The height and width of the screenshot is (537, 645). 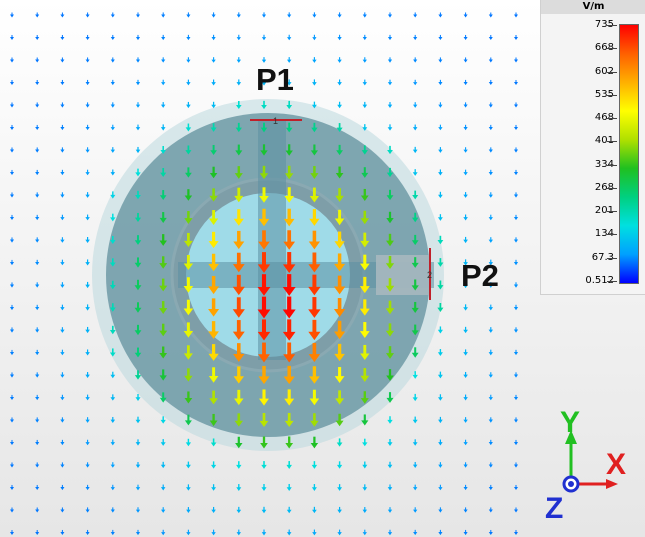 I want to click on legend-unit: V/m, so click(x=593, y=7).